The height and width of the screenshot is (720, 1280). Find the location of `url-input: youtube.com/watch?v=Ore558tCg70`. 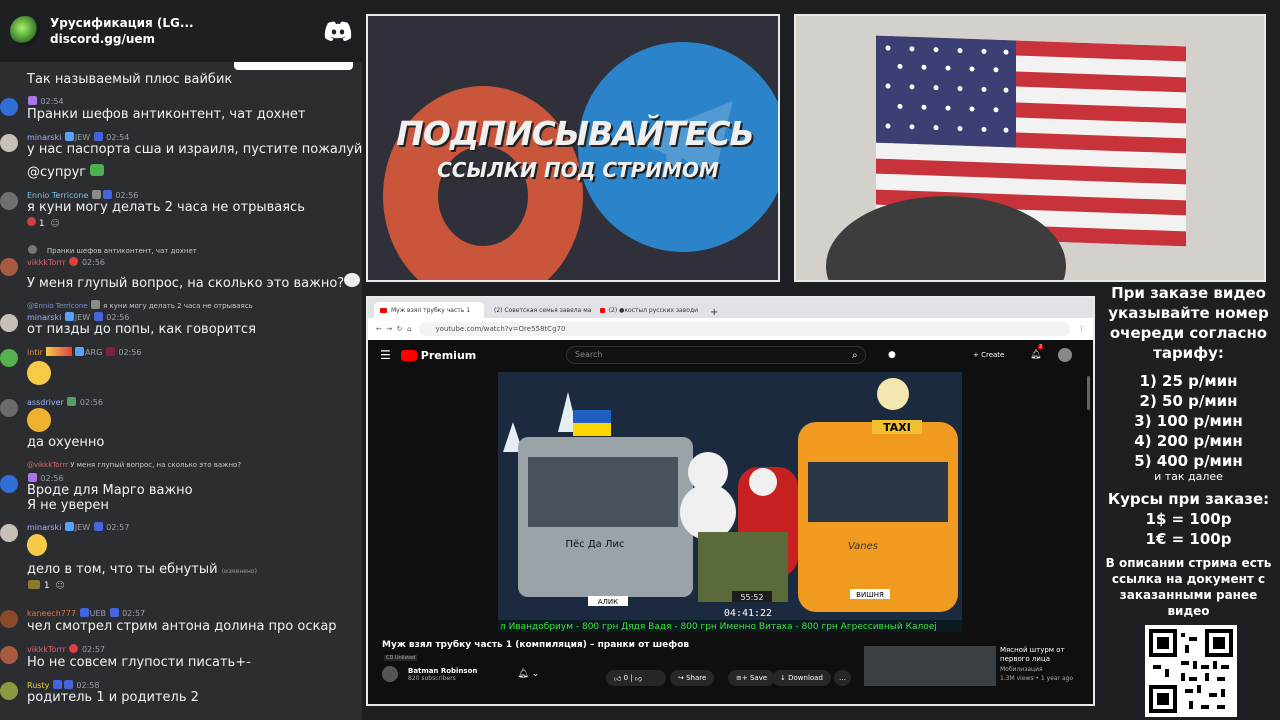

url-input: youtube.com/watch?v=Ore558tCg70 is located at coordinates (744, 329).